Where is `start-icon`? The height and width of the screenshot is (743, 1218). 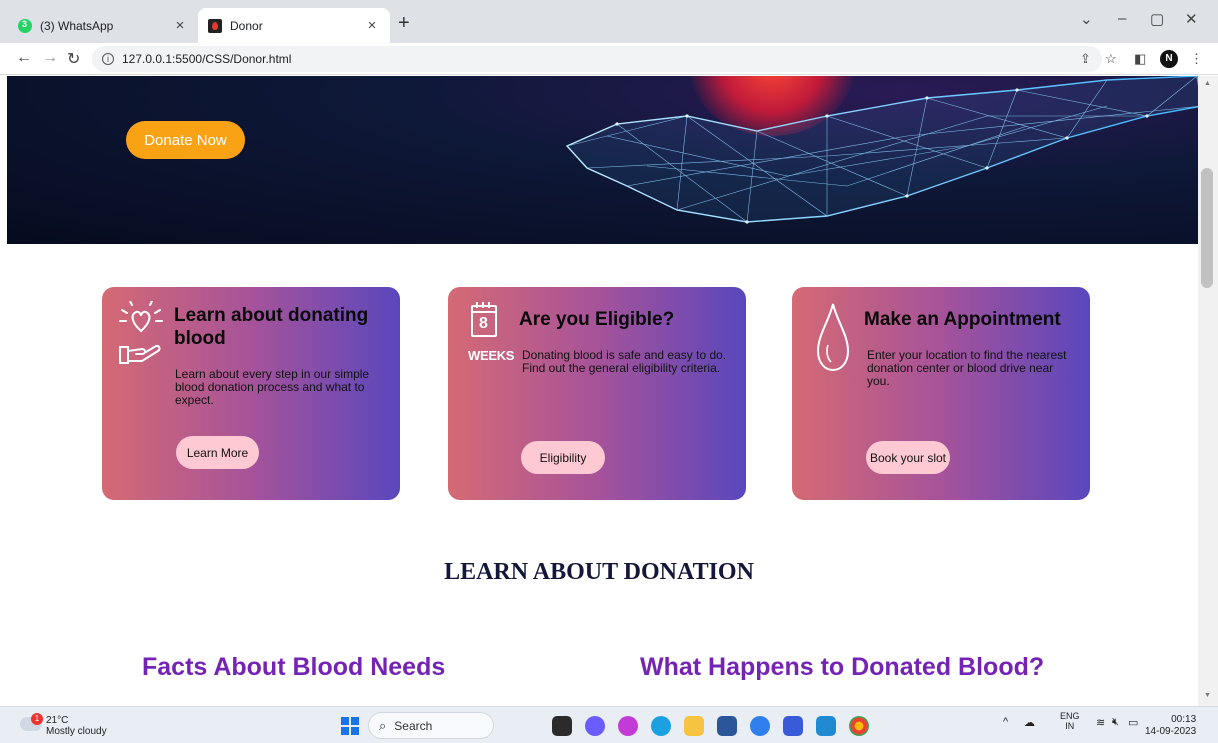 start-icon is located at coordinates (350, 726).